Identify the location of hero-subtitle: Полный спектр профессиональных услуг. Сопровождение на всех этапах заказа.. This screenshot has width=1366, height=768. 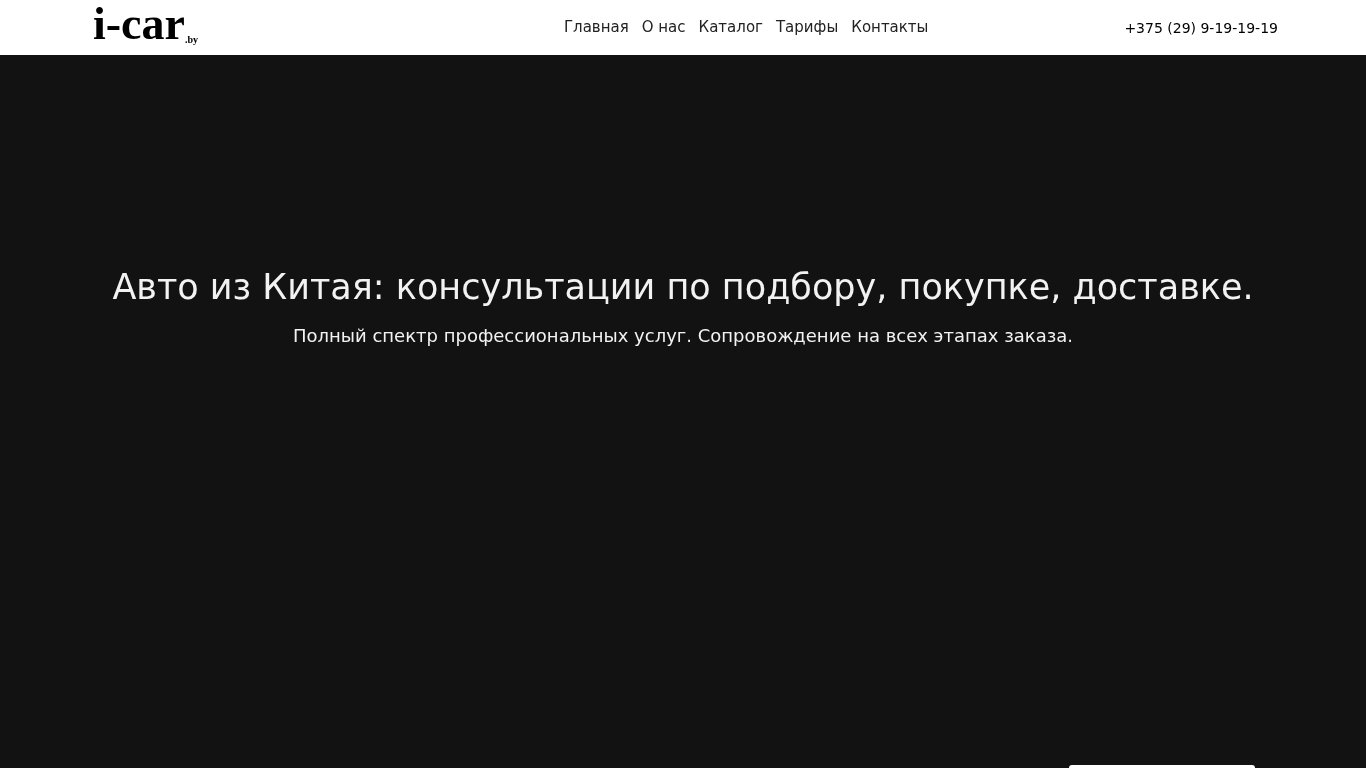
(683, 335).